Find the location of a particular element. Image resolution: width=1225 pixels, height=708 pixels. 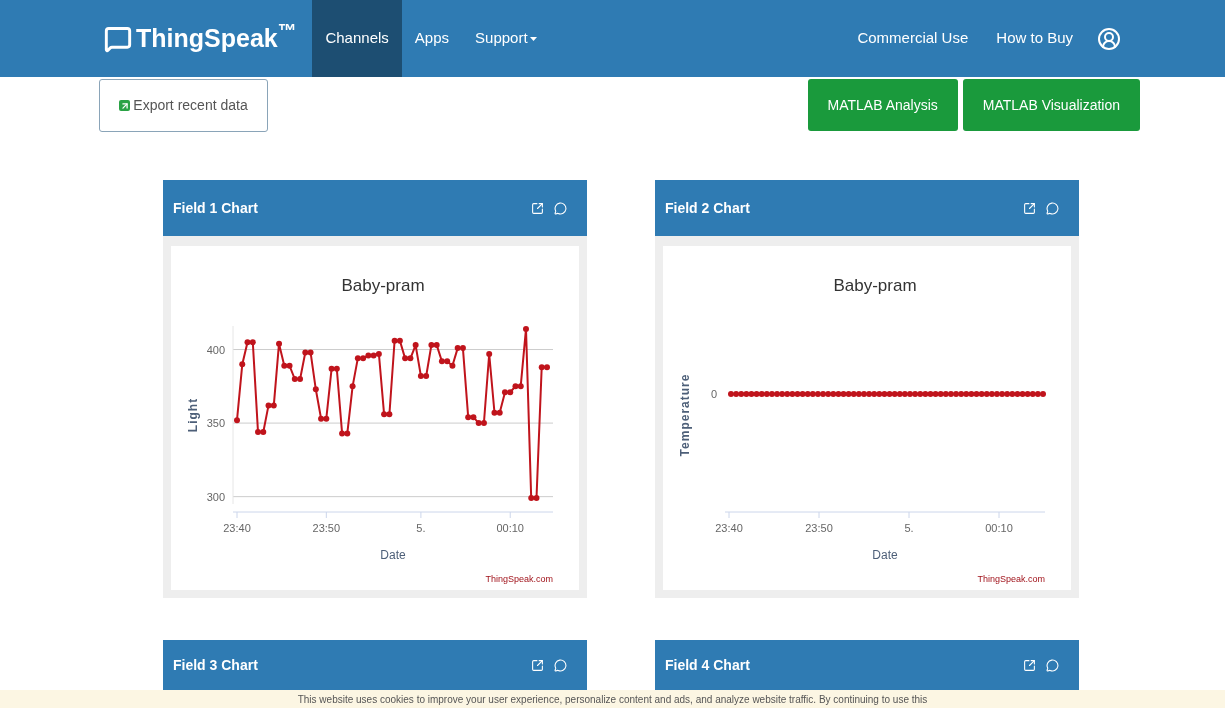

export-button: Export recent data is located at coordinates (183, 105).